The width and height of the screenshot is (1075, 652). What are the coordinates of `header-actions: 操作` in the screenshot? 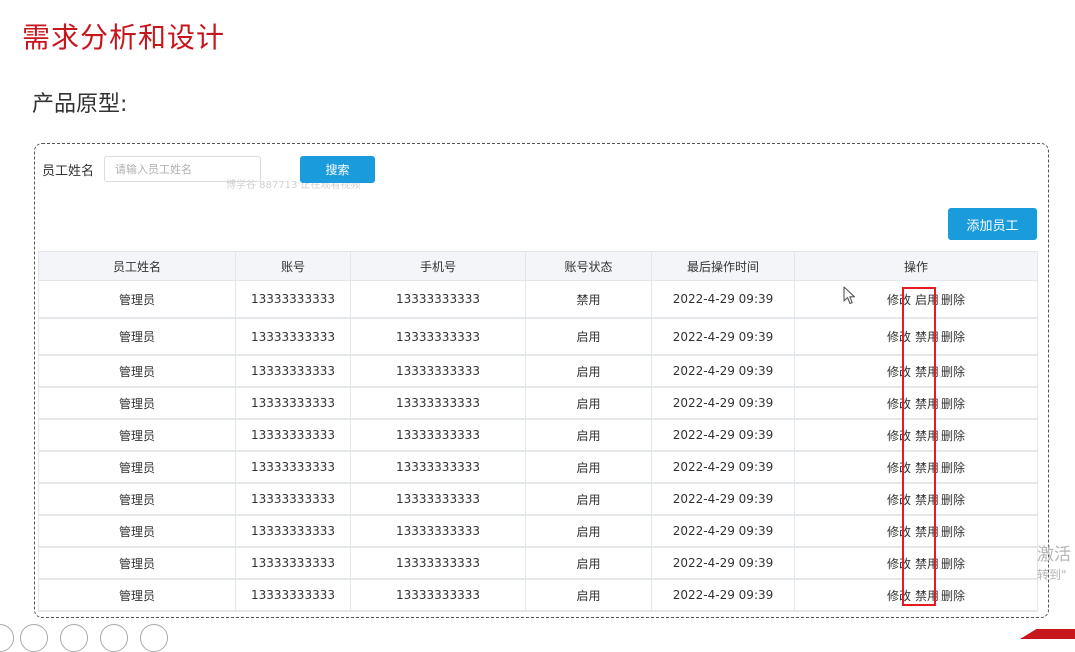 It's located at (916, 266).